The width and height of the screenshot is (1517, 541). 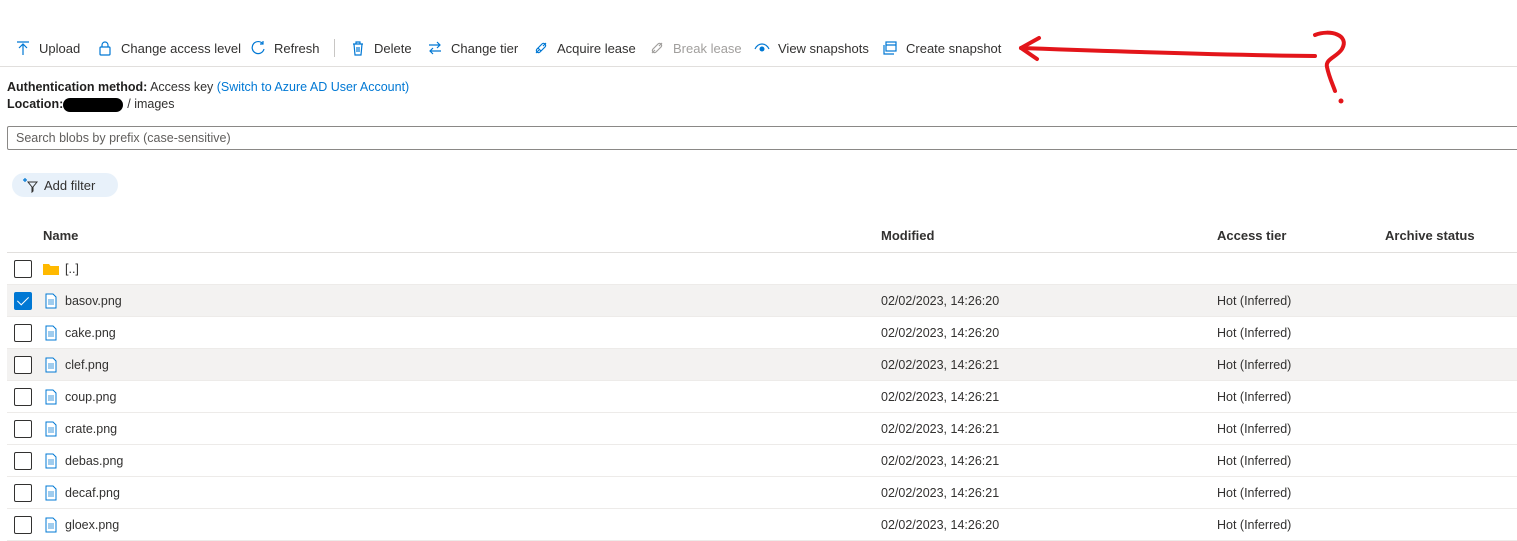 What do you see at coordinates (51, 269) in the screenshot?
I see `folder-icon` at bounding box center [51, 269].